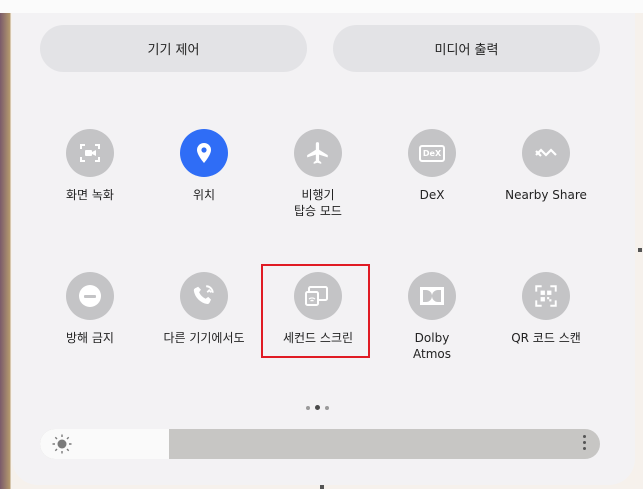  I want to click on tile-call-other-devices: 다른 기기에서도, so click(204, 309).